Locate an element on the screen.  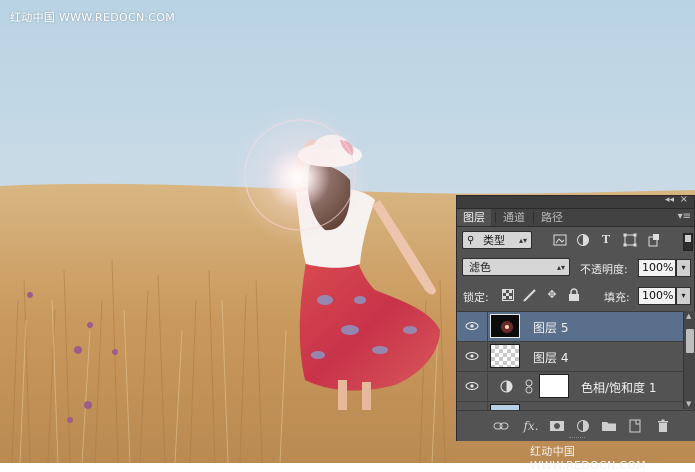
adjustment-layer-icon is located at coordinates (506, 386).